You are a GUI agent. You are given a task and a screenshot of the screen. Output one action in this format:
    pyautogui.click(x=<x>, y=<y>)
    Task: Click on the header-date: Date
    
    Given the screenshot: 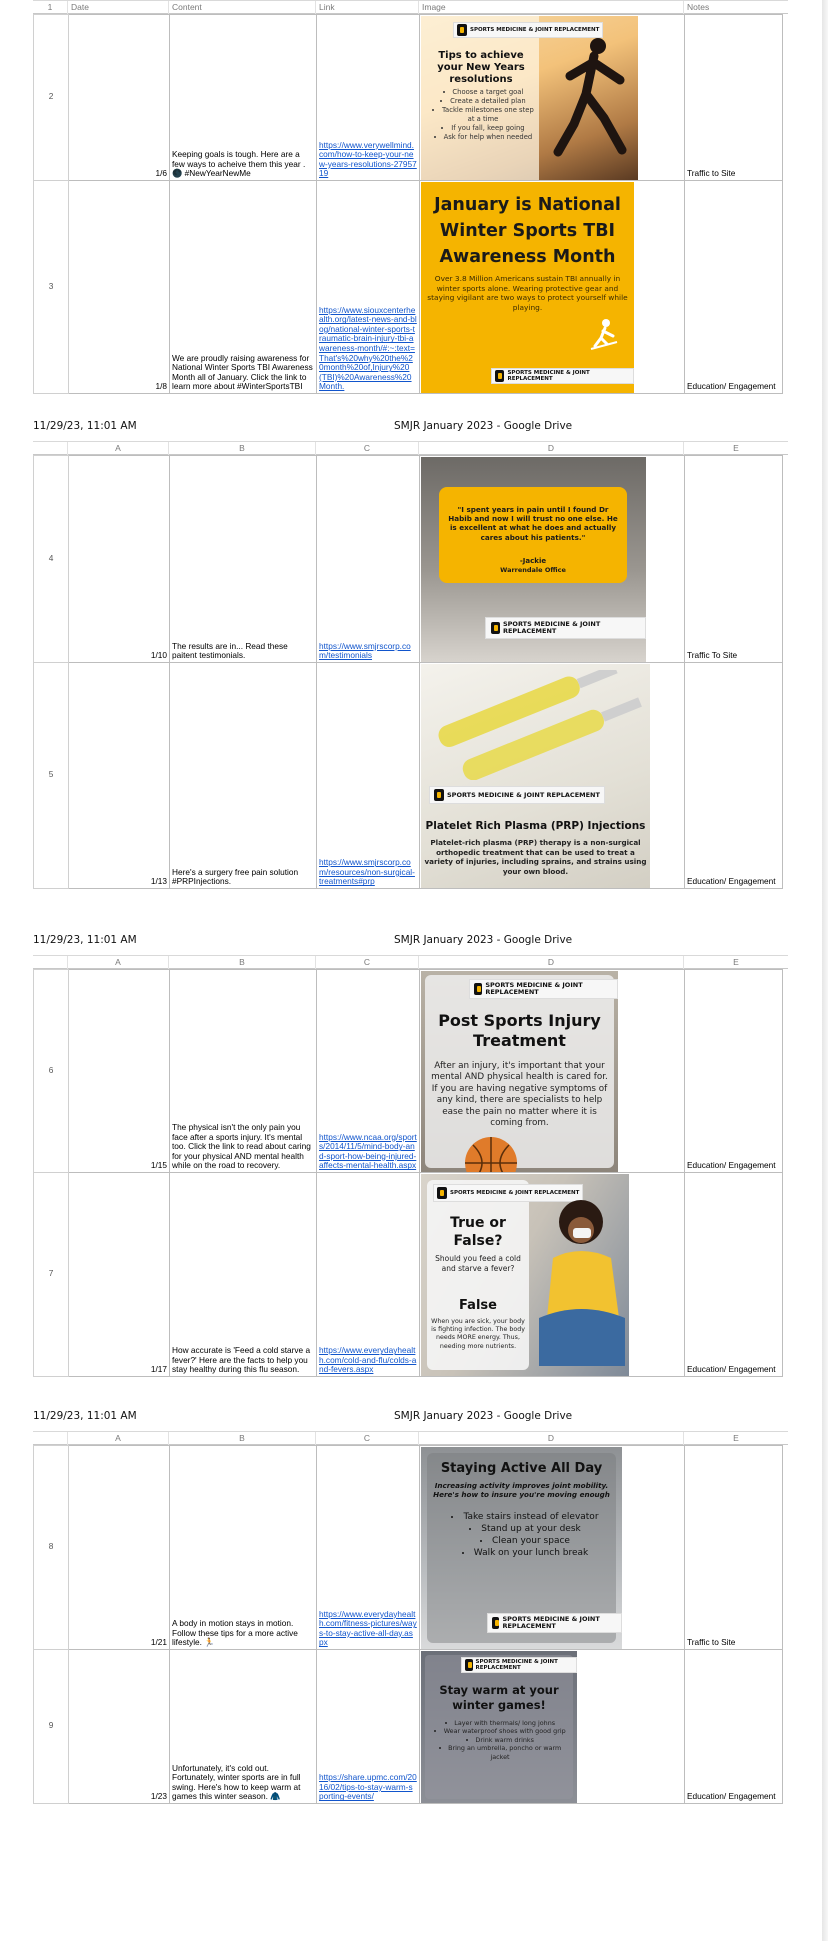 What is the action you would take?
    pyautogui.click(x=118, y=7)
    